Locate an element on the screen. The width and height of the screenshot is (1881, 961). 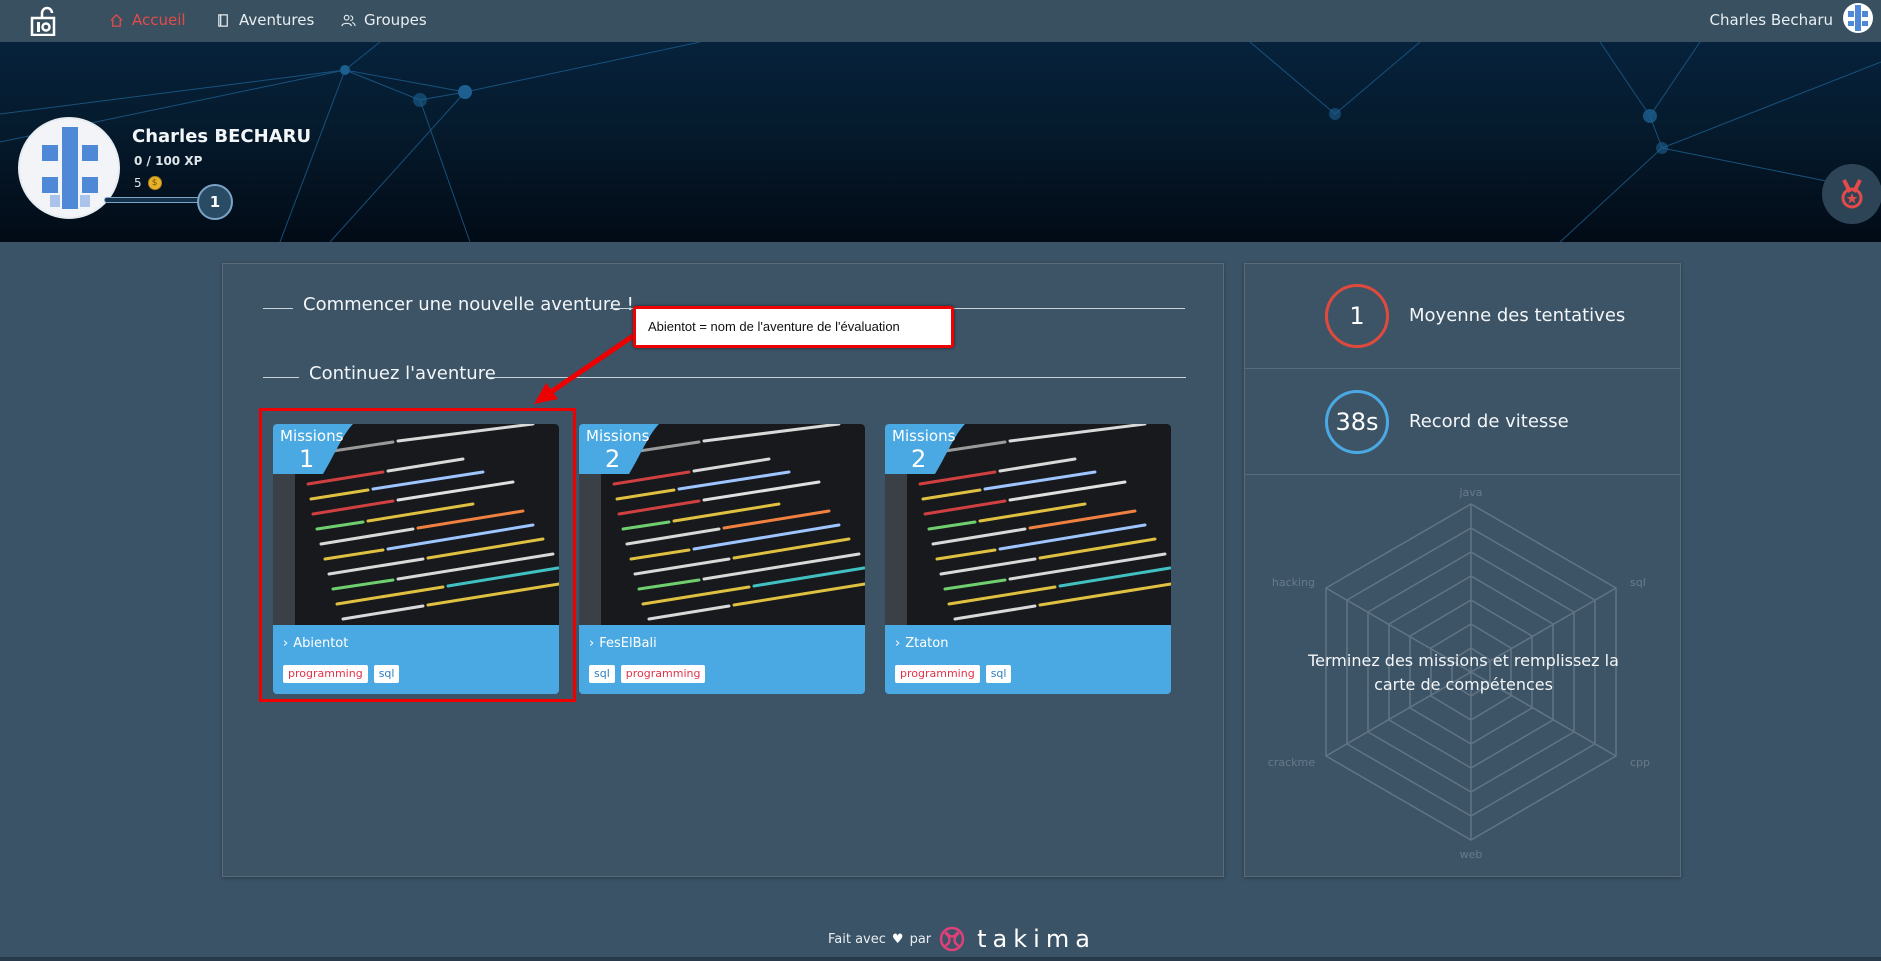
radar-axis-label: sql is located at coordinates (1638, 582).